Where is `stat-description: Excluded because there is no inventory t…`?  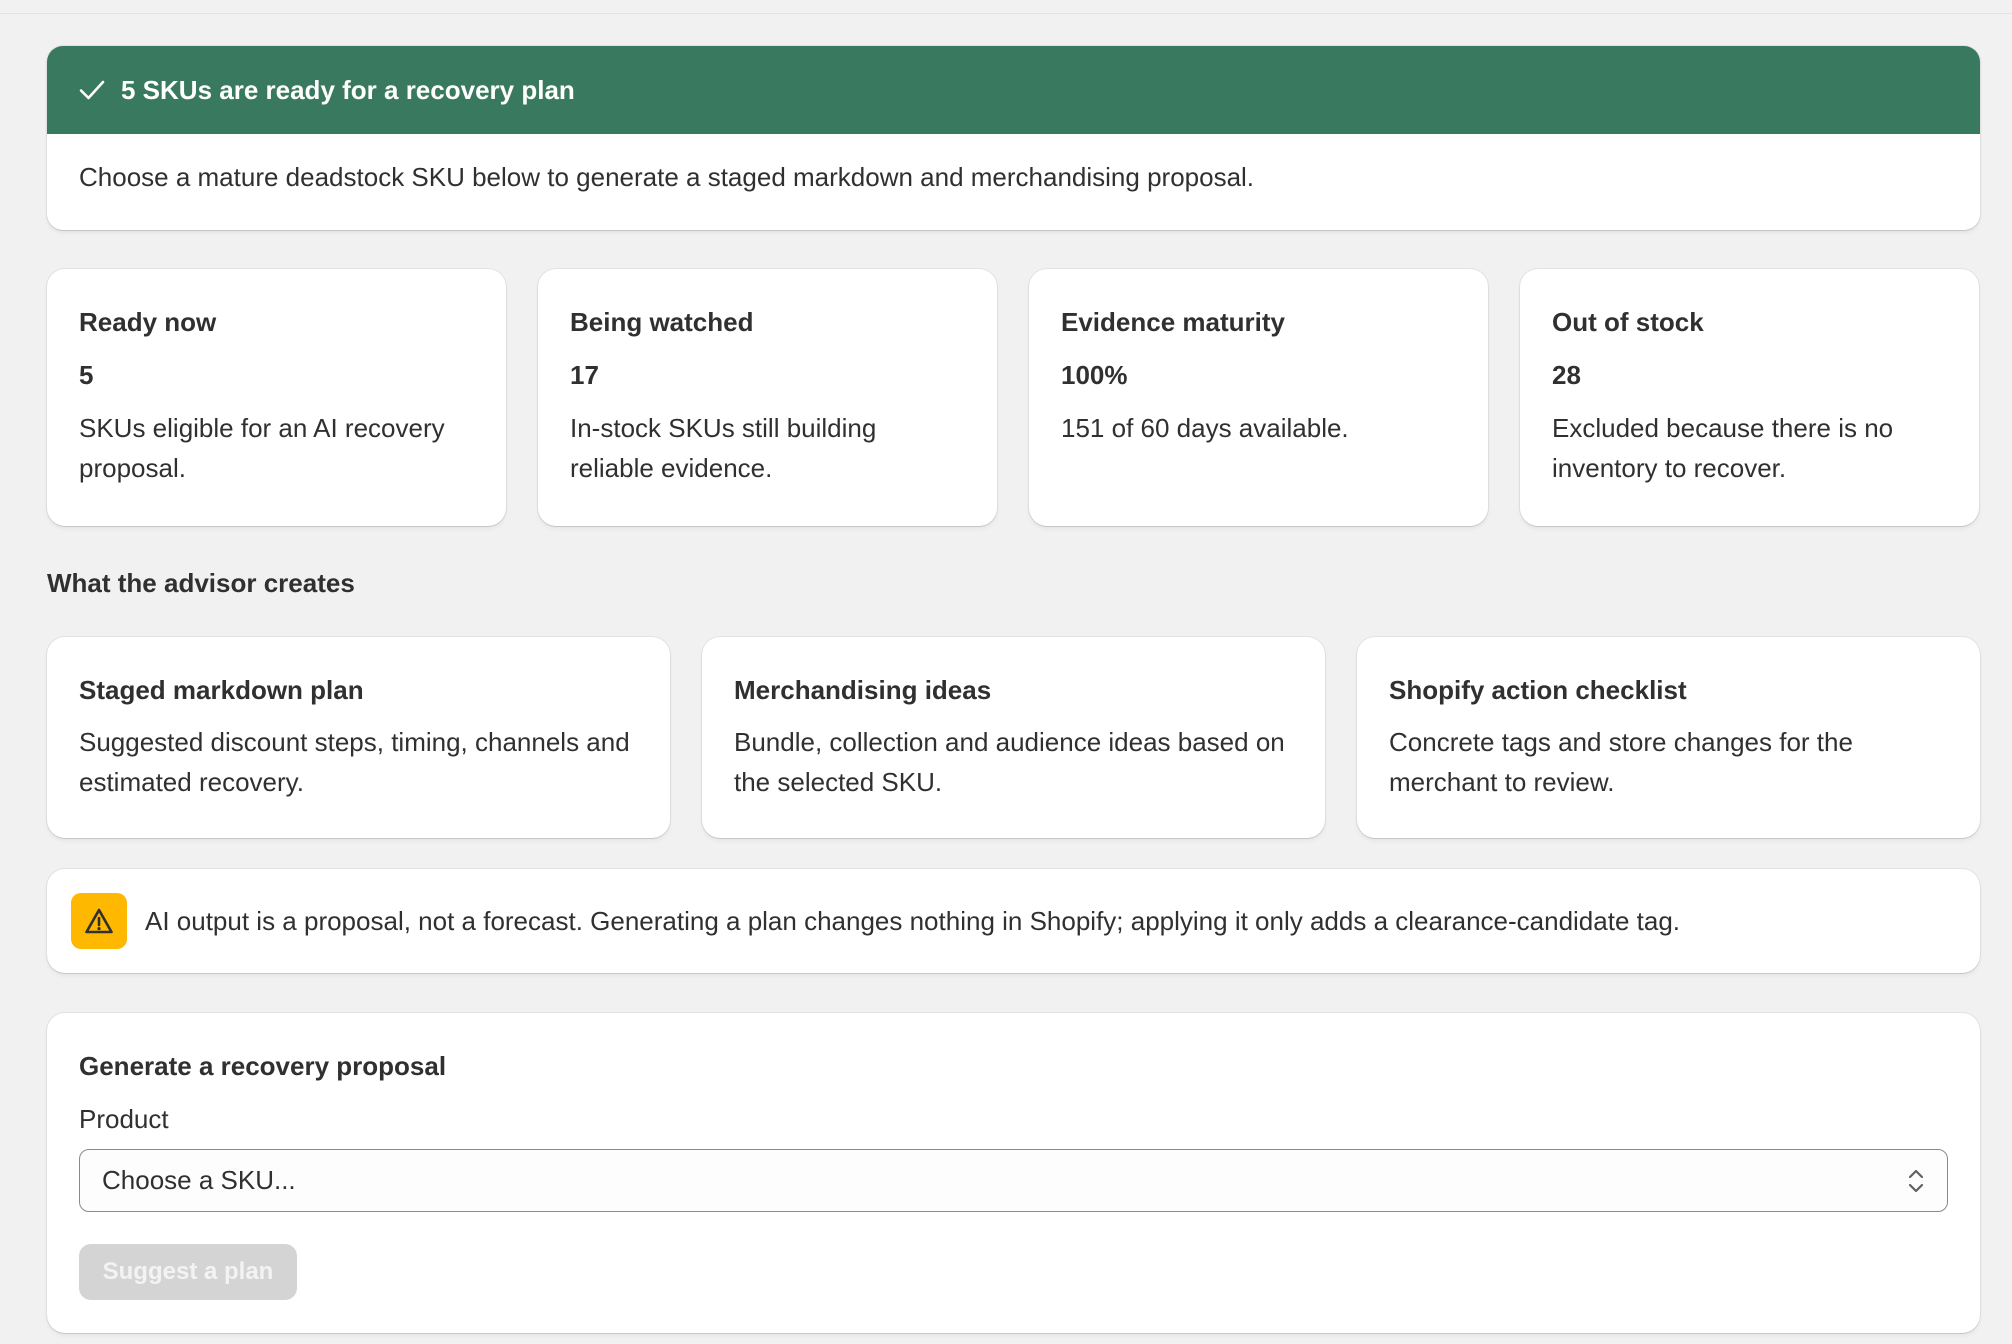 stat-description: Excluded because there is no inventory t… is located at coordinates (1723, 448).